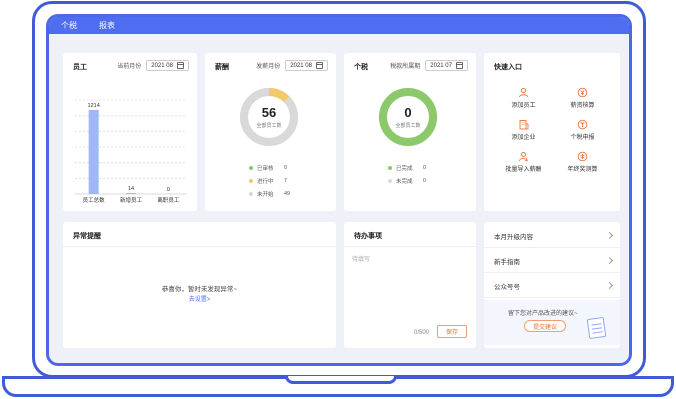 Image resolution: width=676 pixels, height=399 pixels. What do you see at coordinates (131, 151) in the screenshot?
I see `employees-bar-chart: 1214 员工总数 14 新增员工 0 离职员工` at bounding box center [131, 151].